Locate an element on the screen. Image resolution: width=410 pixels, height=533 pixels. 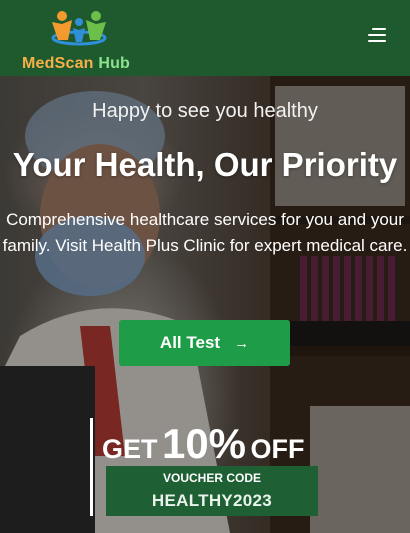
promo-accent-bar is located at coordinates (91, 467).